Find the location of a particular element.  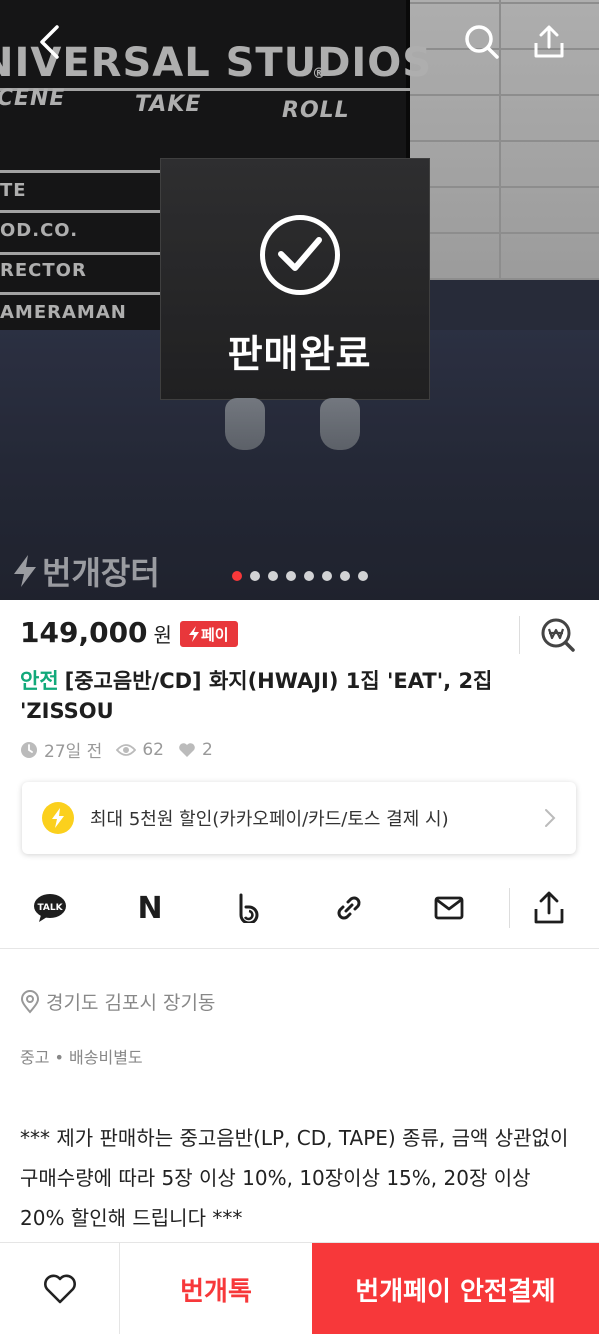

like-count: 2 is located at coordinates (207, 749).